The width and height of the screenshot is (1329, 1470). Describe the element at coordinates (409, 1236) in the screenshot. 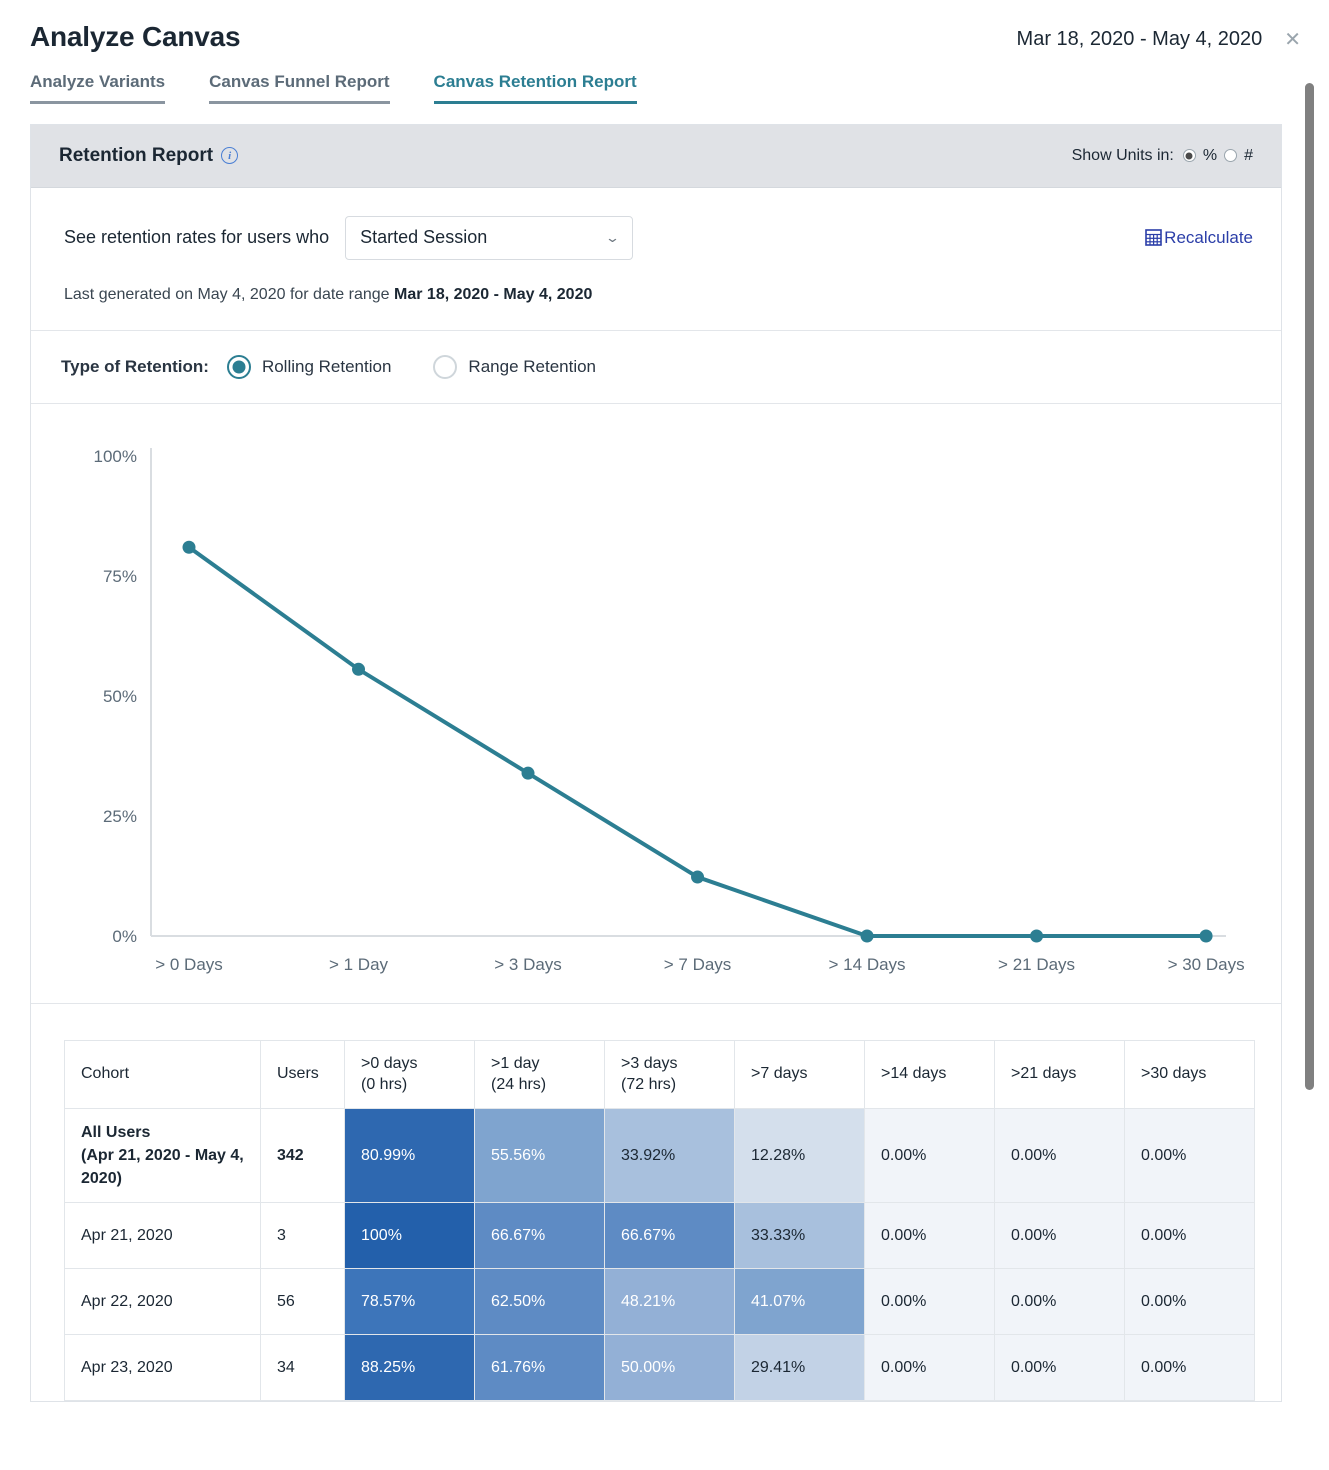

I see `cell-retention-value: 100%` at that location.